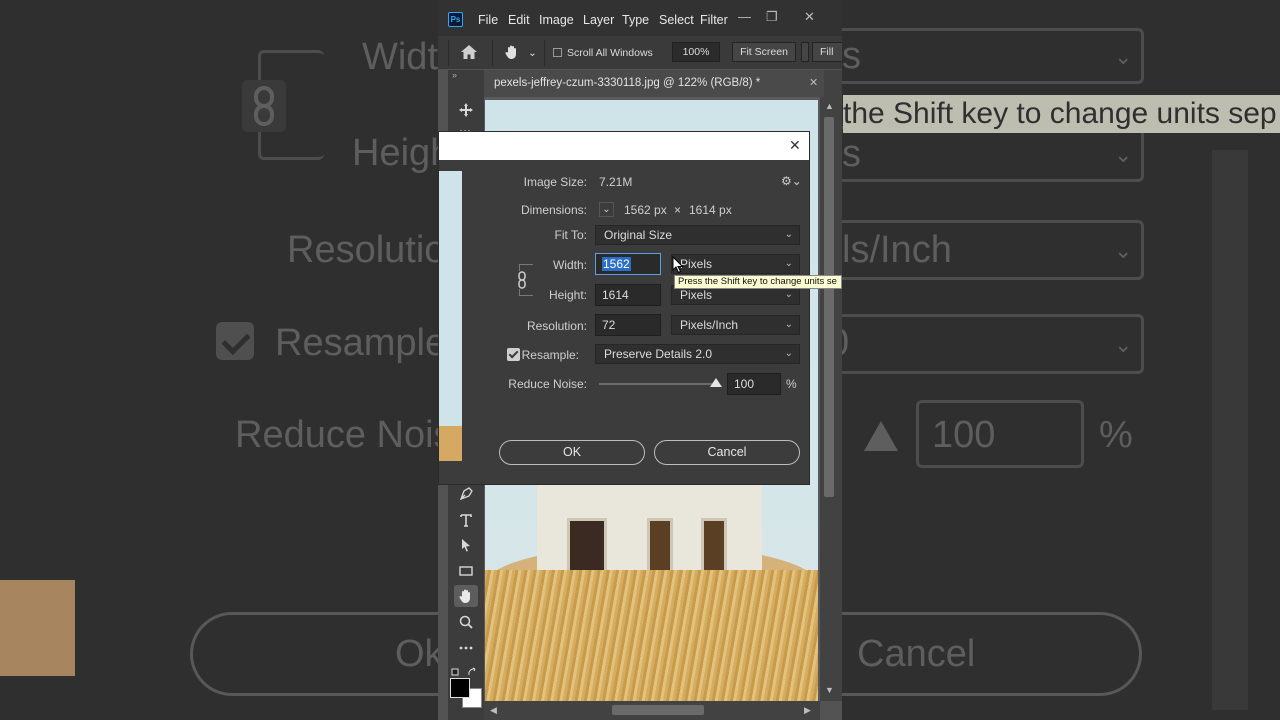  I want to click on minimize-icon: —, so click(744, 16).